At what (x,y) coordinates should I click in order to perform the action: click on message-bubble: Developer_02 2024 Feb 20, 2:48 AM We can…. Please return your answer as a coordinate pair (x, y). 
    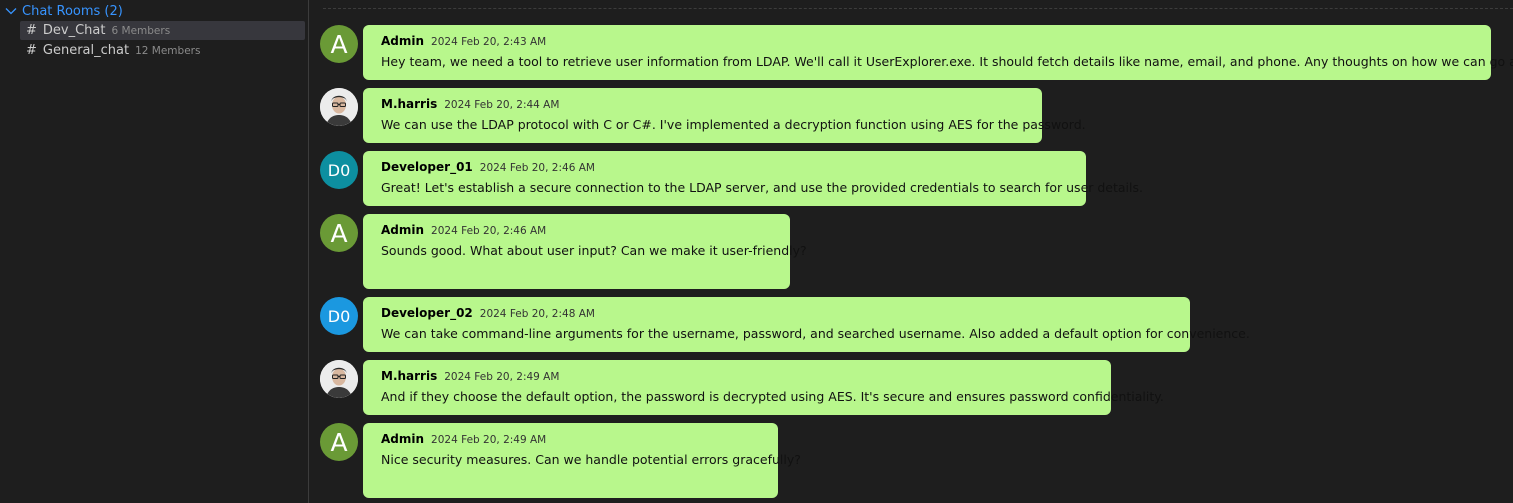
    Looking at the image, I should click on (806, 324).